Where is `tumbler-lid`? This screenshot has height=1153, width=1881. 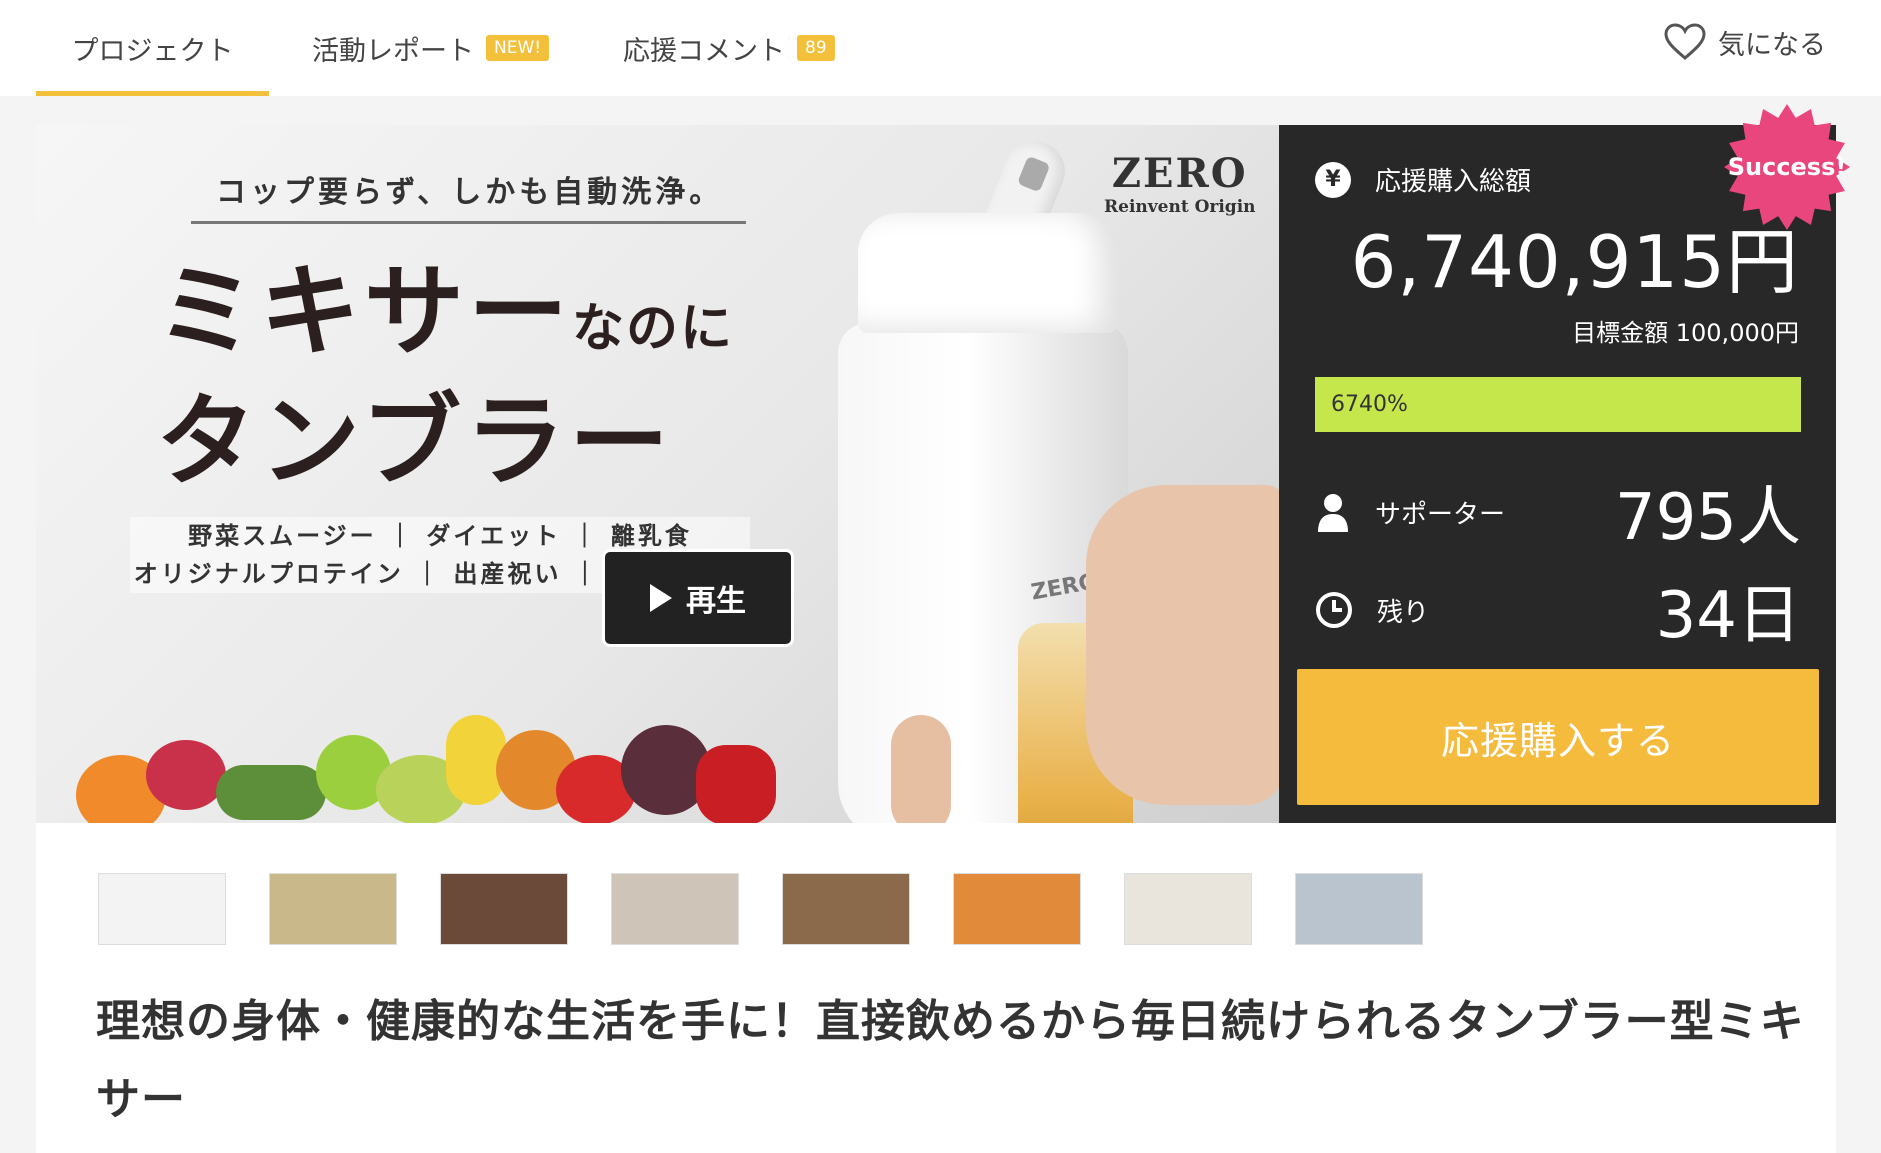 tumbler-lid is located at coordinates (988, 273).